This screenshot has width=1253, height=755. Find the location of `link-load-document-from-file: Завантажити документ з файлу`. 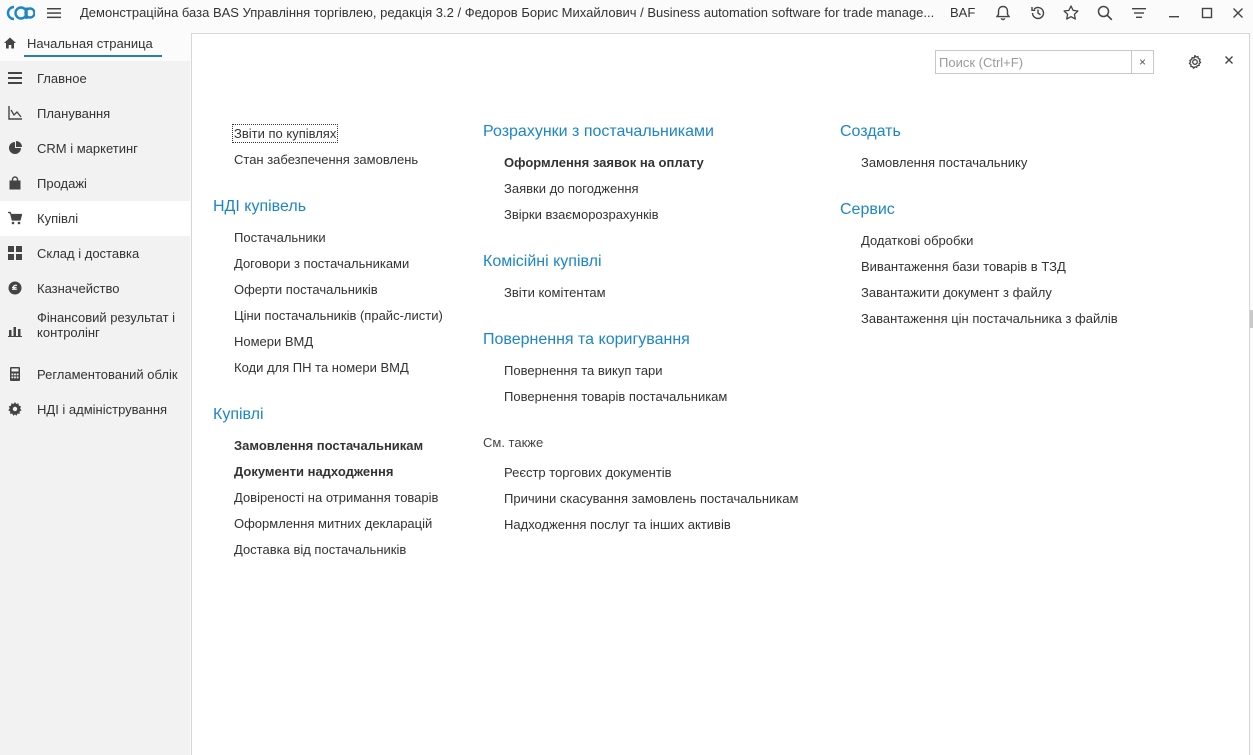

link-load-document-from-file: Завантажити документ з файлу is located at coordinates (956, 292).